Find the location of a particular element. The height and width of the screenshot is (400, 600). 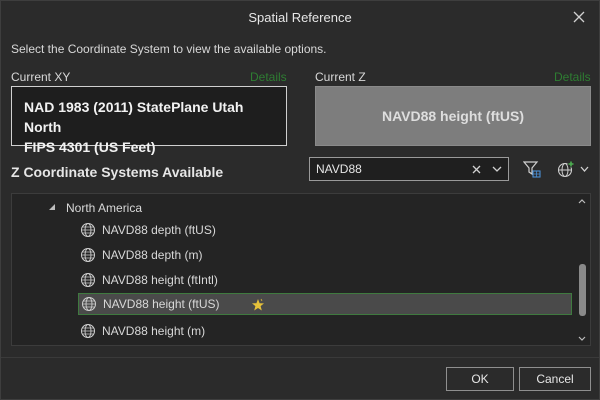

close-button is located at coordinates (579, 17).